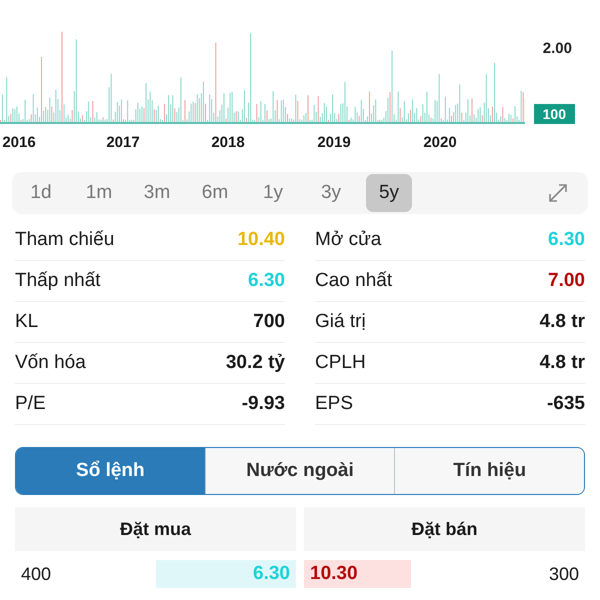 This screenshot has height=600, width=600. I want to click on stat-label: Thấp nhất, so click(58, 281).